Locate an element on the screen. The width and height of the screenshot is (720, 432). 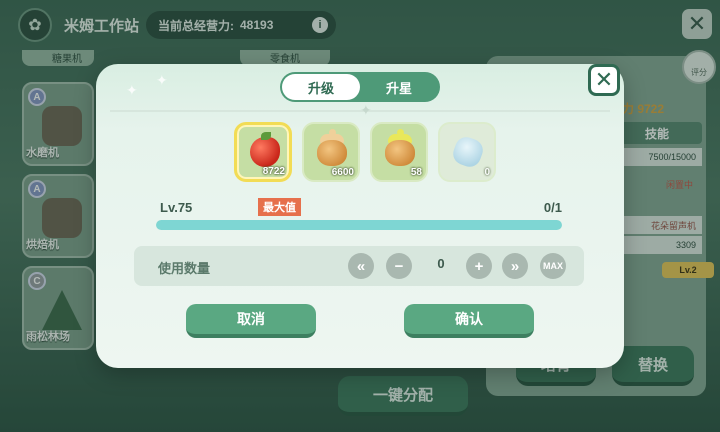
min-button: « is located at coordinates (361, 266).